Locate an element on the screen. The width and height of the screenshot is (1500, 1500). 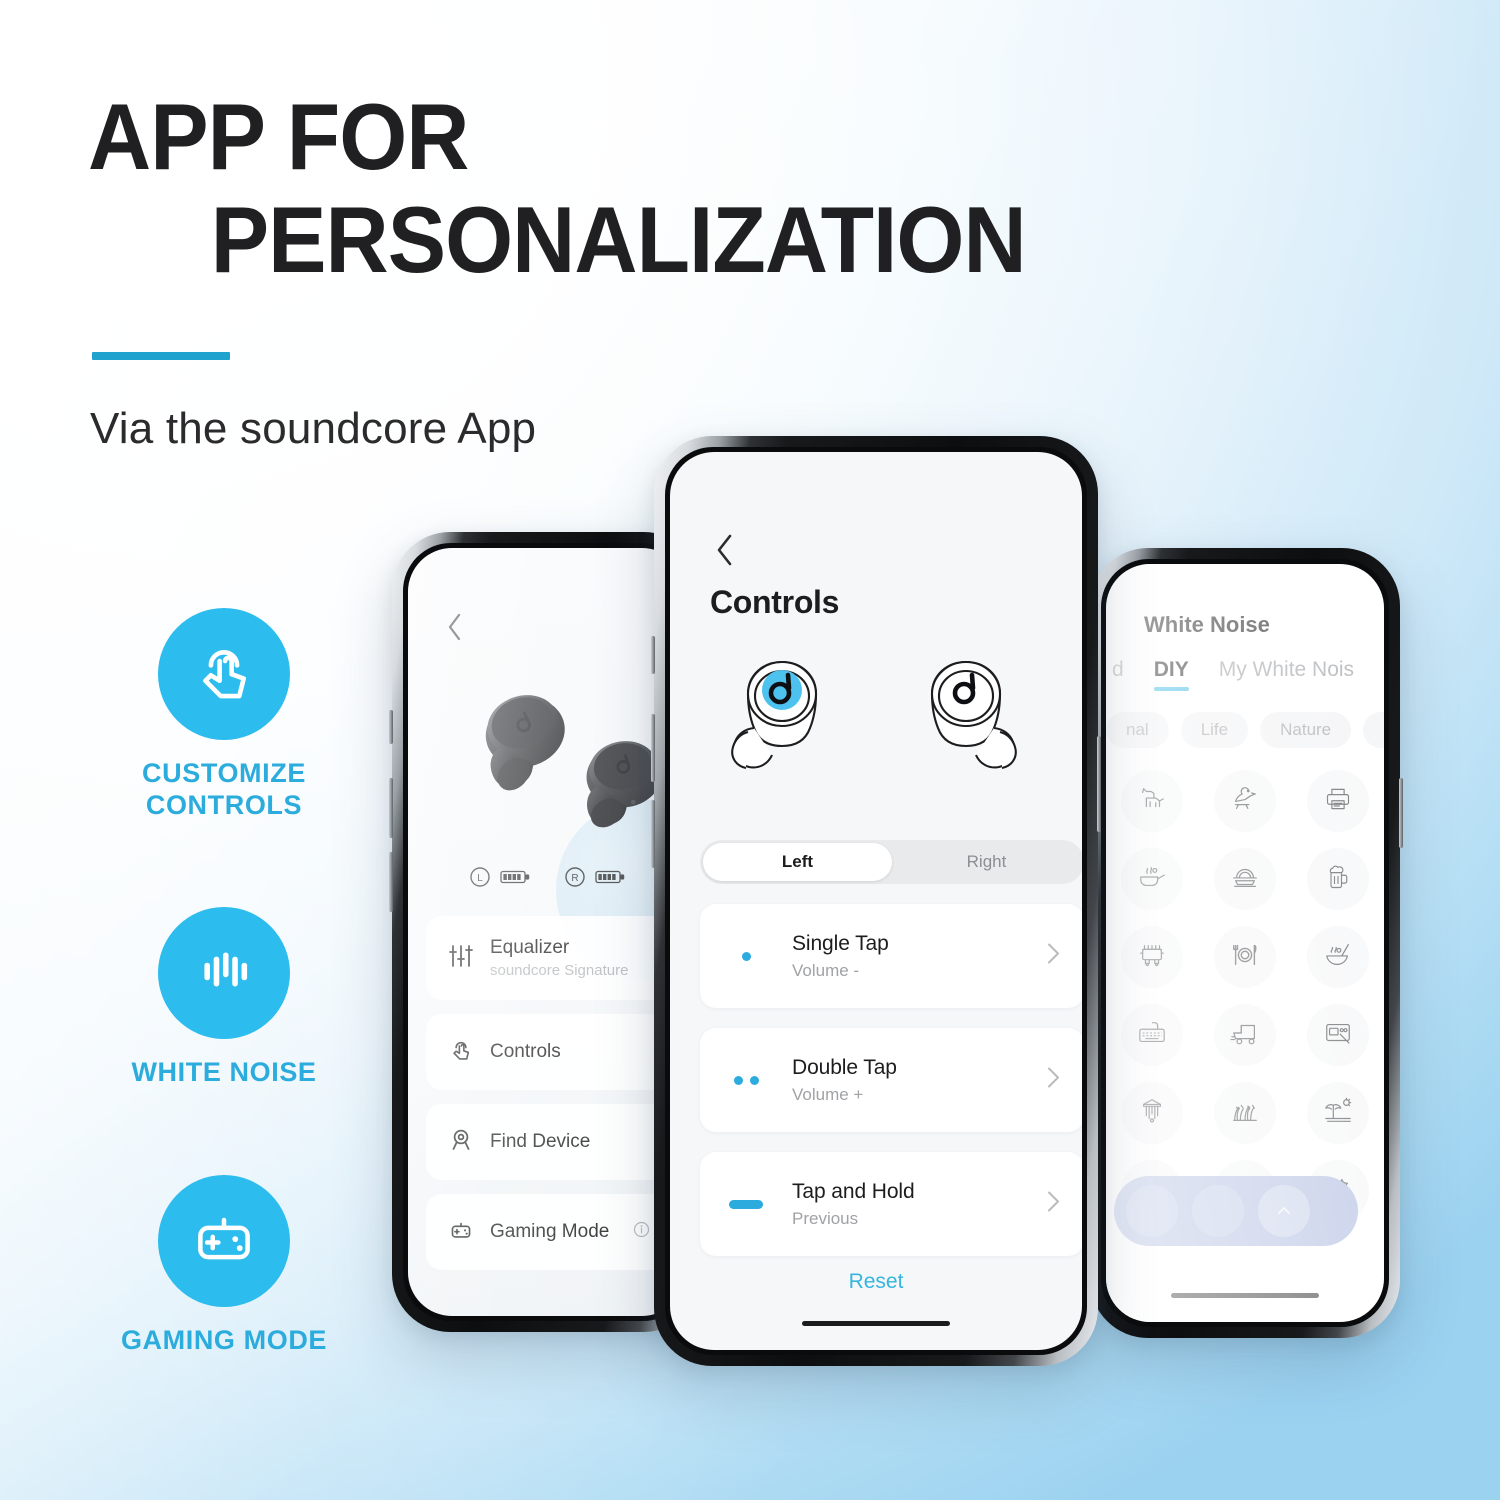
feature-label-line-2: CONTROLS is located at coordinates (224, 804).